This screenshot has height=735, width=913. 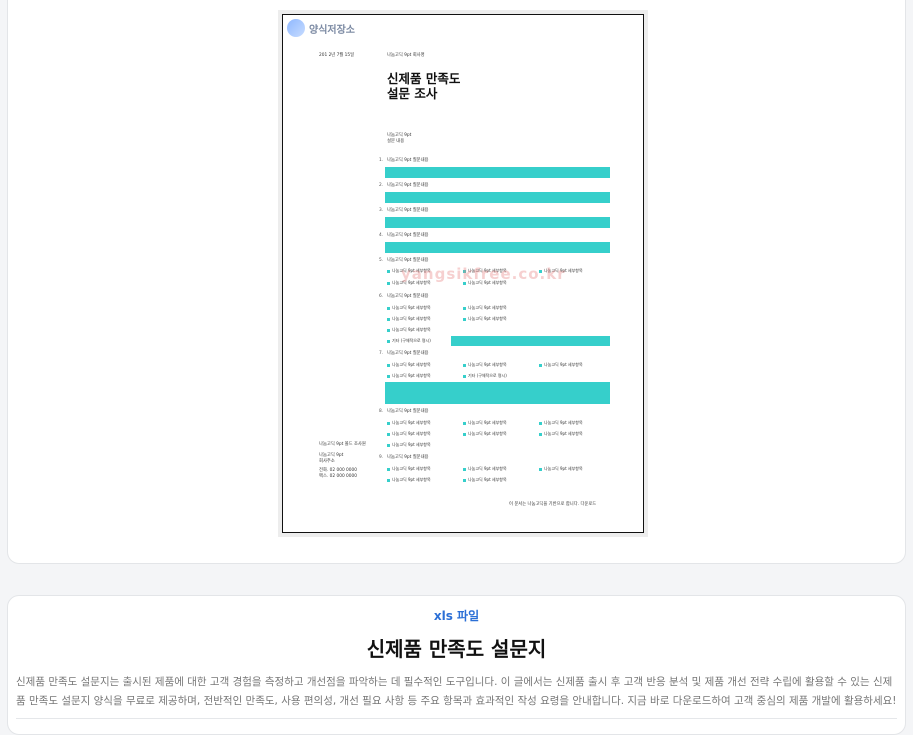 I want to click on q-number: 6., so click(x=381, y=296).